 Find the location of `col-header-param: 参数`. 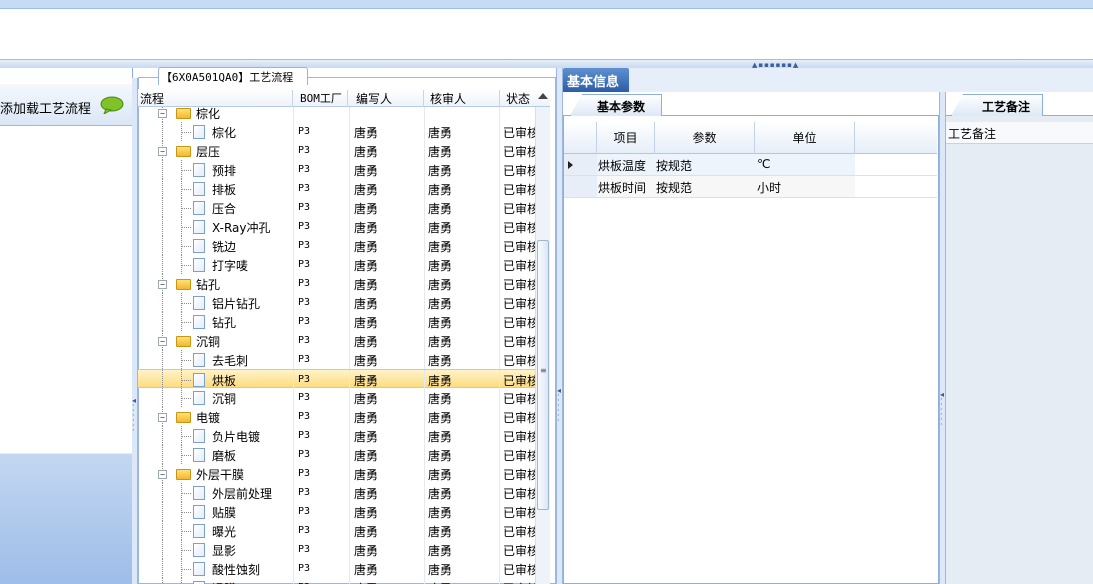

col-header-param: 参数 is located at coordinates (705, 138).